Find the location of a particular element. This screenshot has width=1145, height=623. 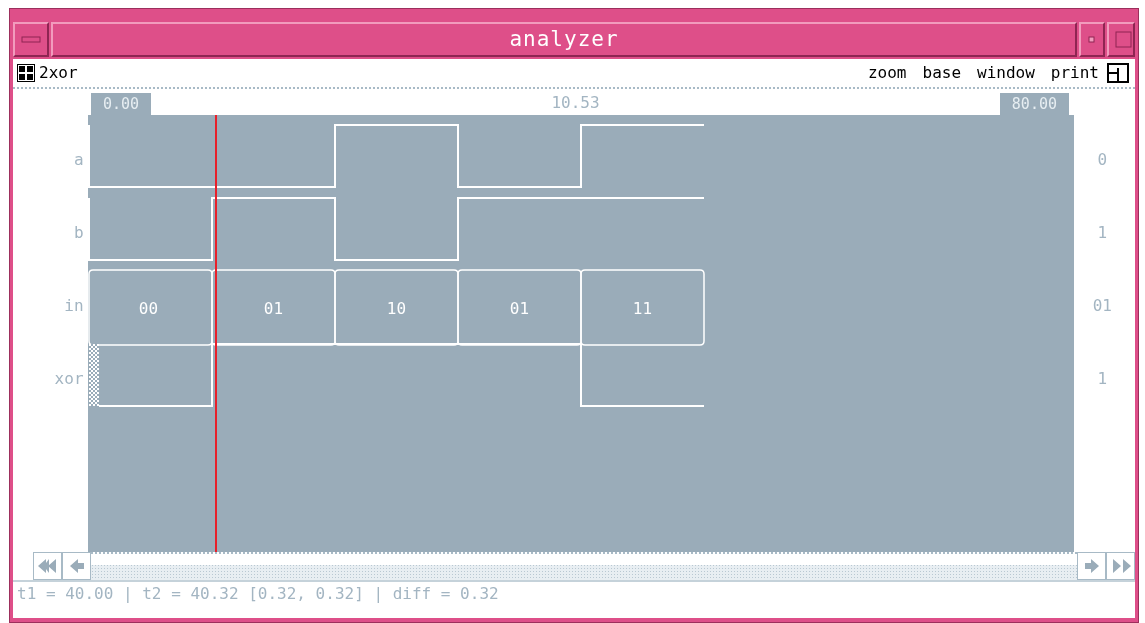

minimize-button is located at coordinates (1092, 39).